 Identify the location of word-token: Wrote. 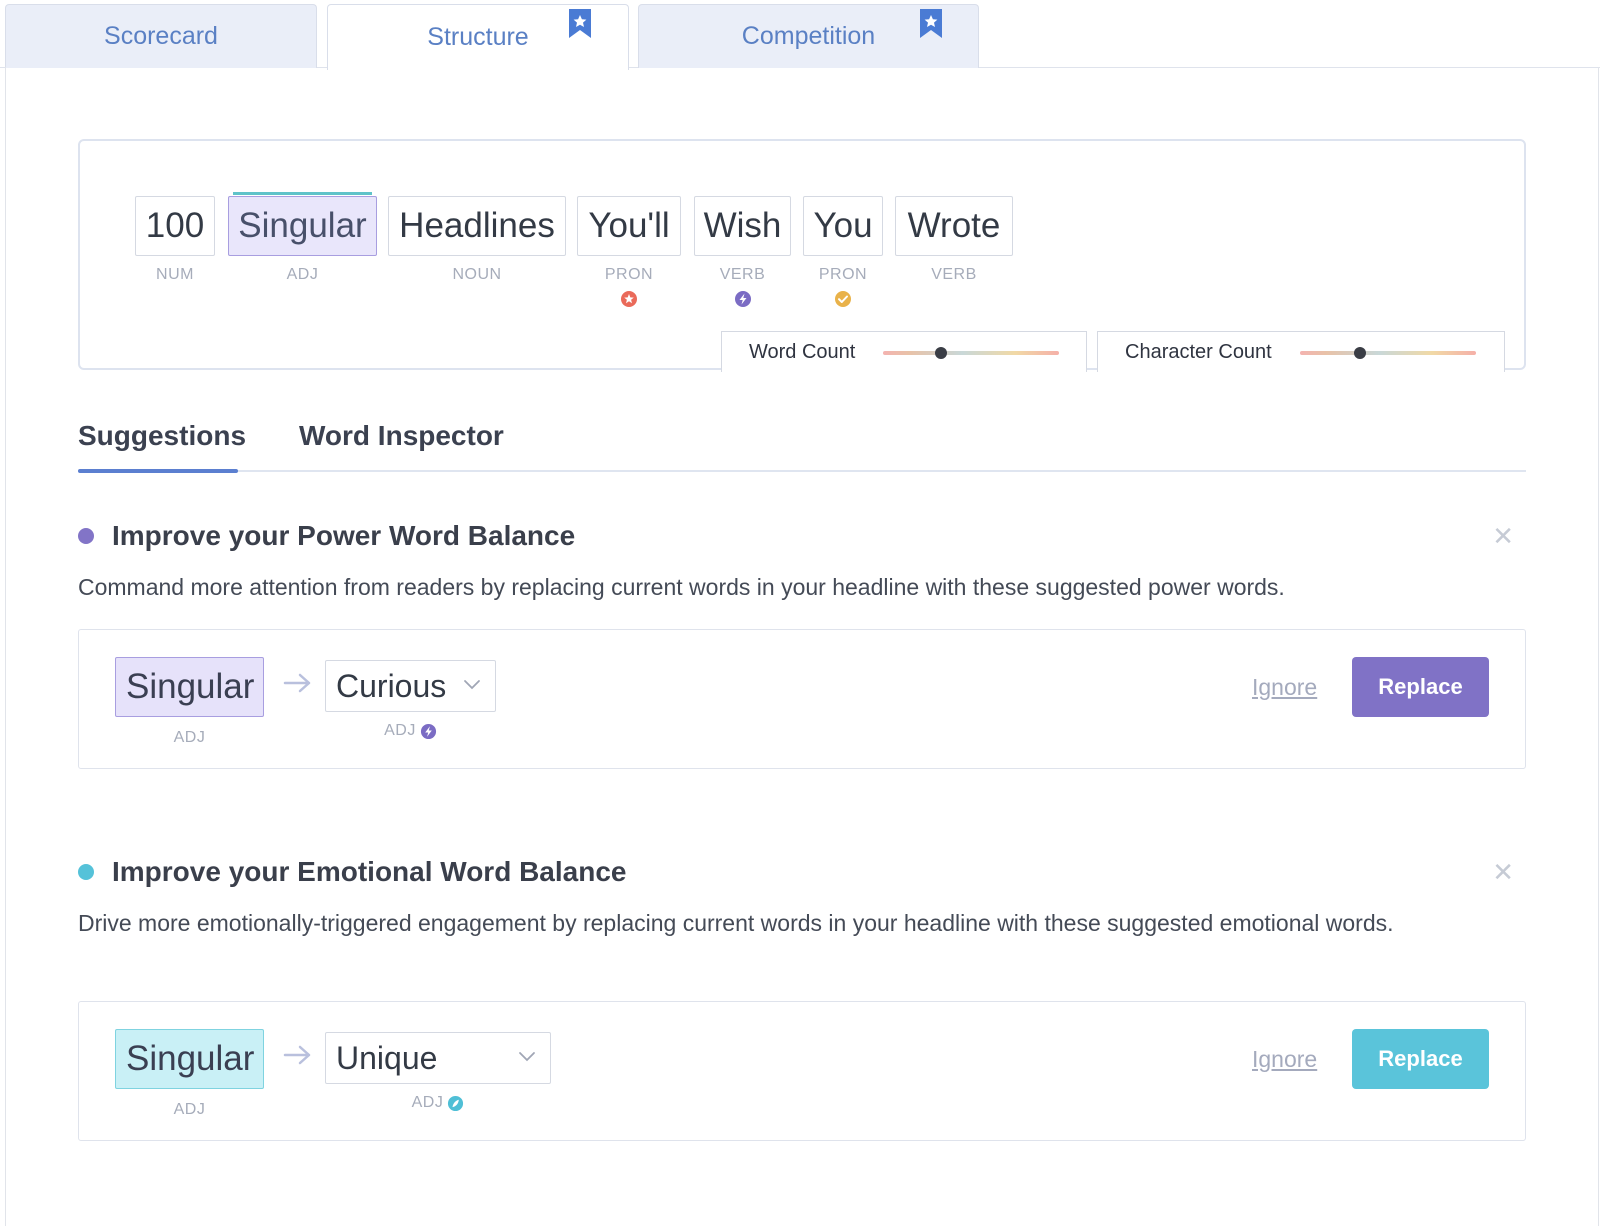
(954, 226).